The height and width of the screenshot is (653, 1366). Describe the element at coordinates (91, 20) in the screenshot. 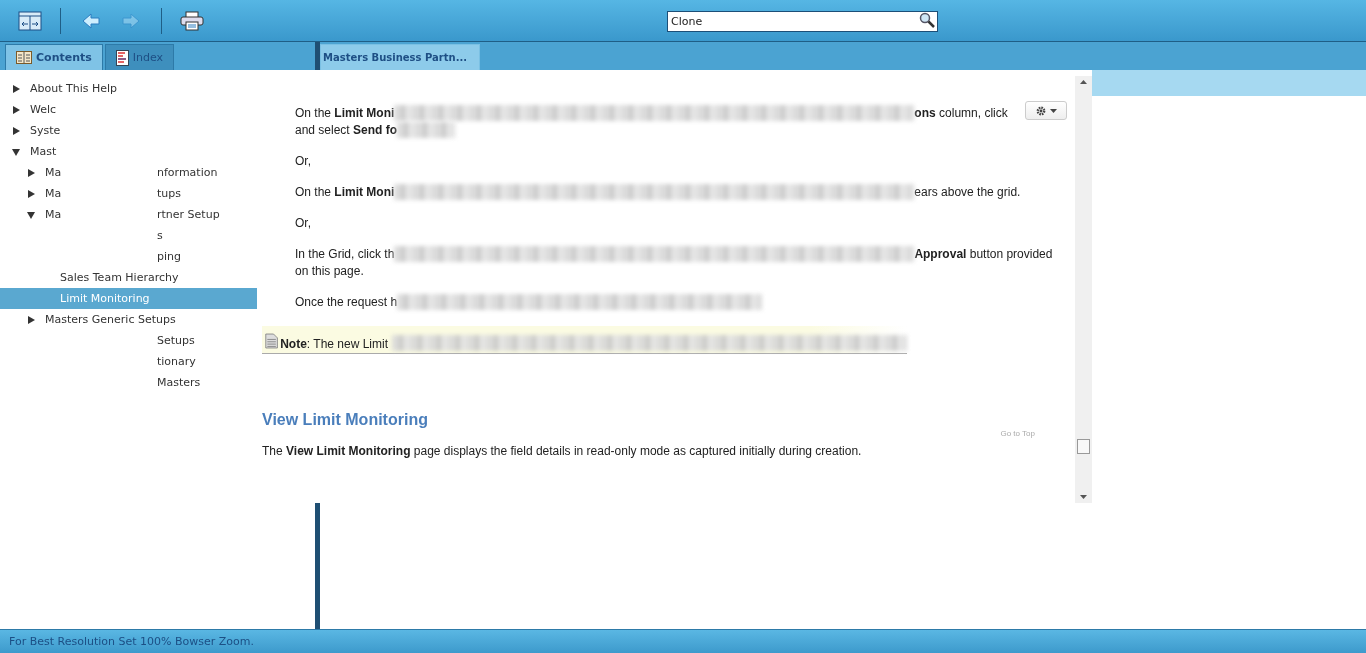

I see `back-arrow-icon` at that location.